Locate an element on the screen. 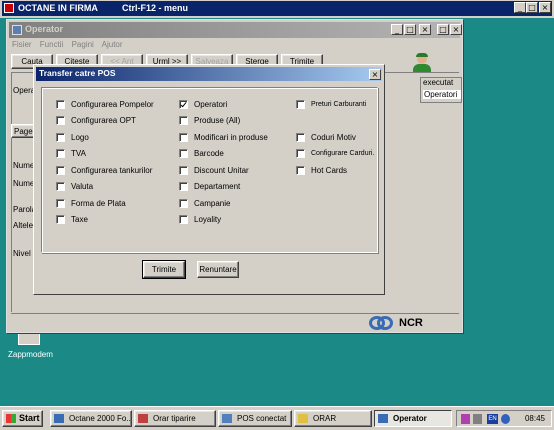 This screenshot has height=430, width=554. checkbox-label: Discount Unitar is located at coordinates (221, 170).